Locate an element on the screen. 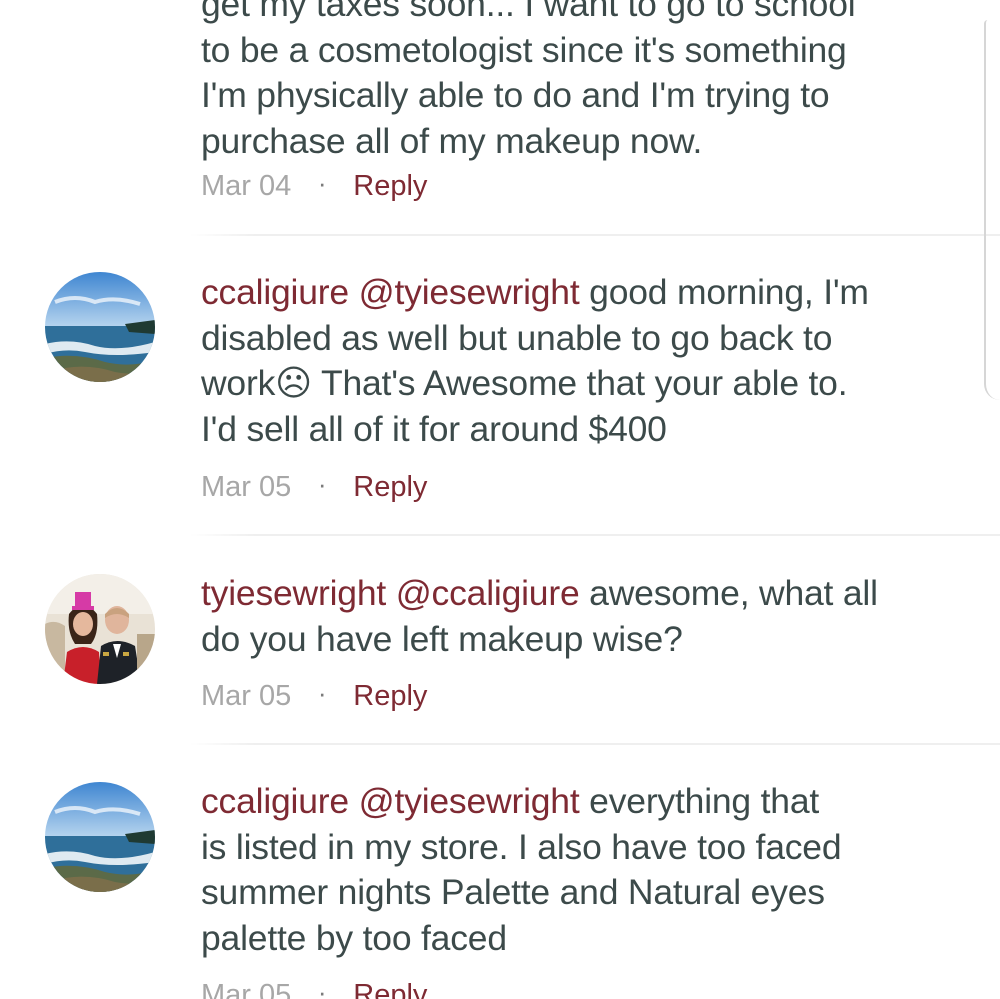  comment-text-line: work is located at coordinates (238, 383).